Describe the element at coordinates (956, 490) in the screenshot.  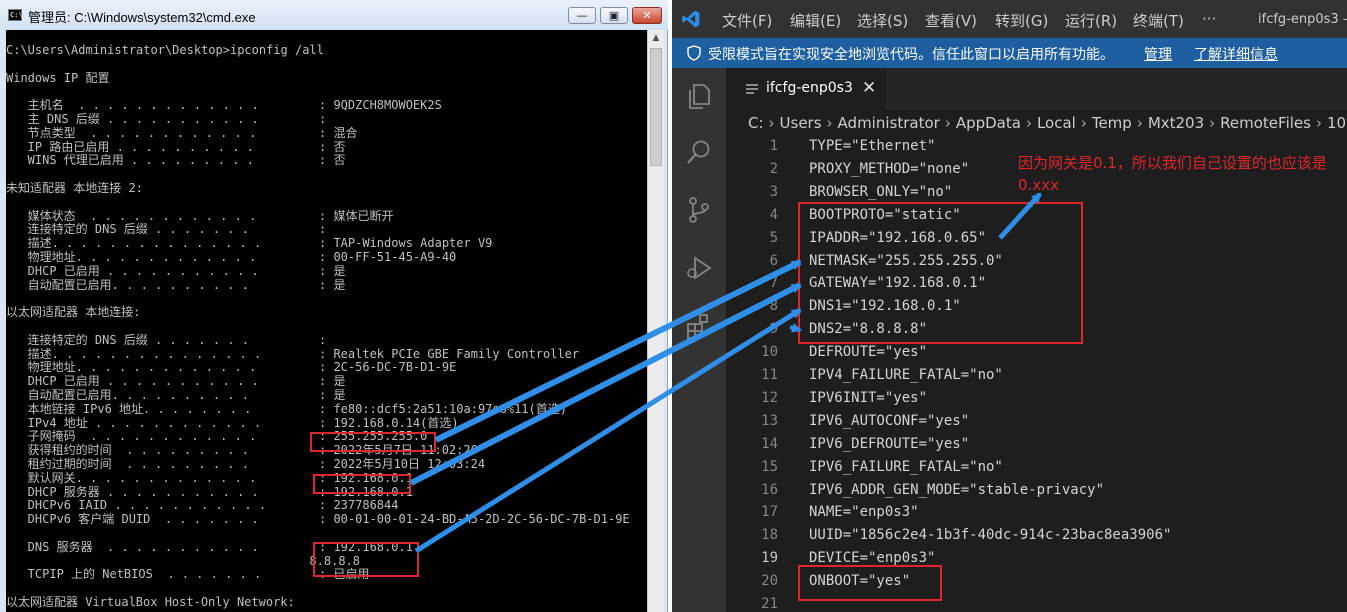
I see `code-line: IPV6_ADDR_GEN_MODE="stable-privacy"` at that location.